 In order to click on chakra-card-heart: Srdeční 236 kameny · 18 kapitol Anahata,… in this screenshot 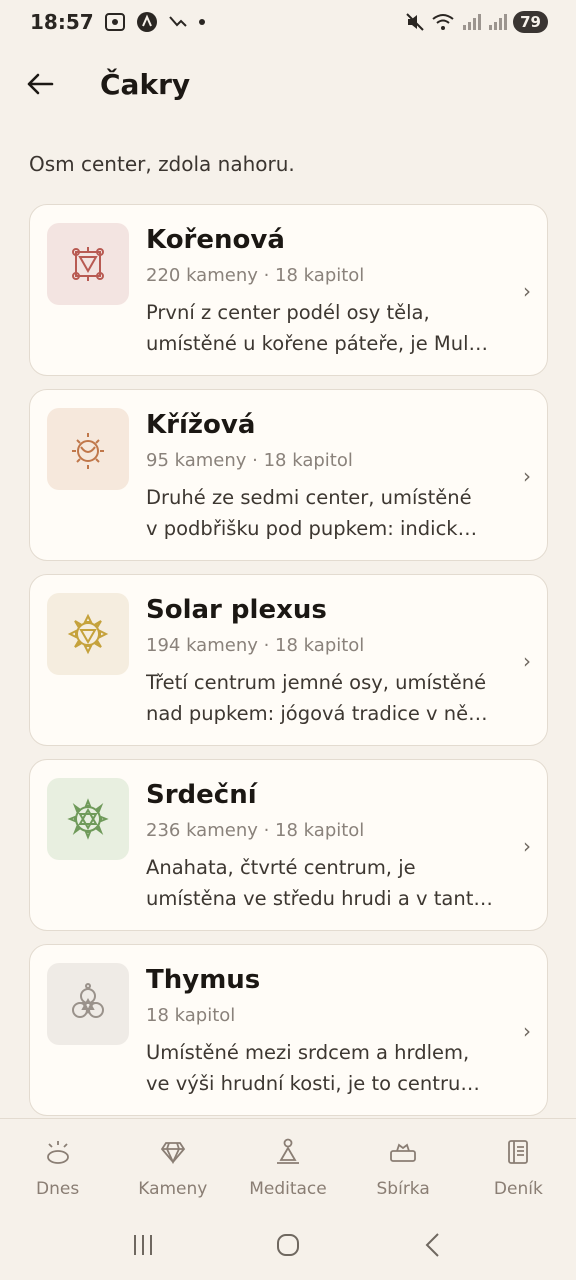, I will do `click(288, 845)`.